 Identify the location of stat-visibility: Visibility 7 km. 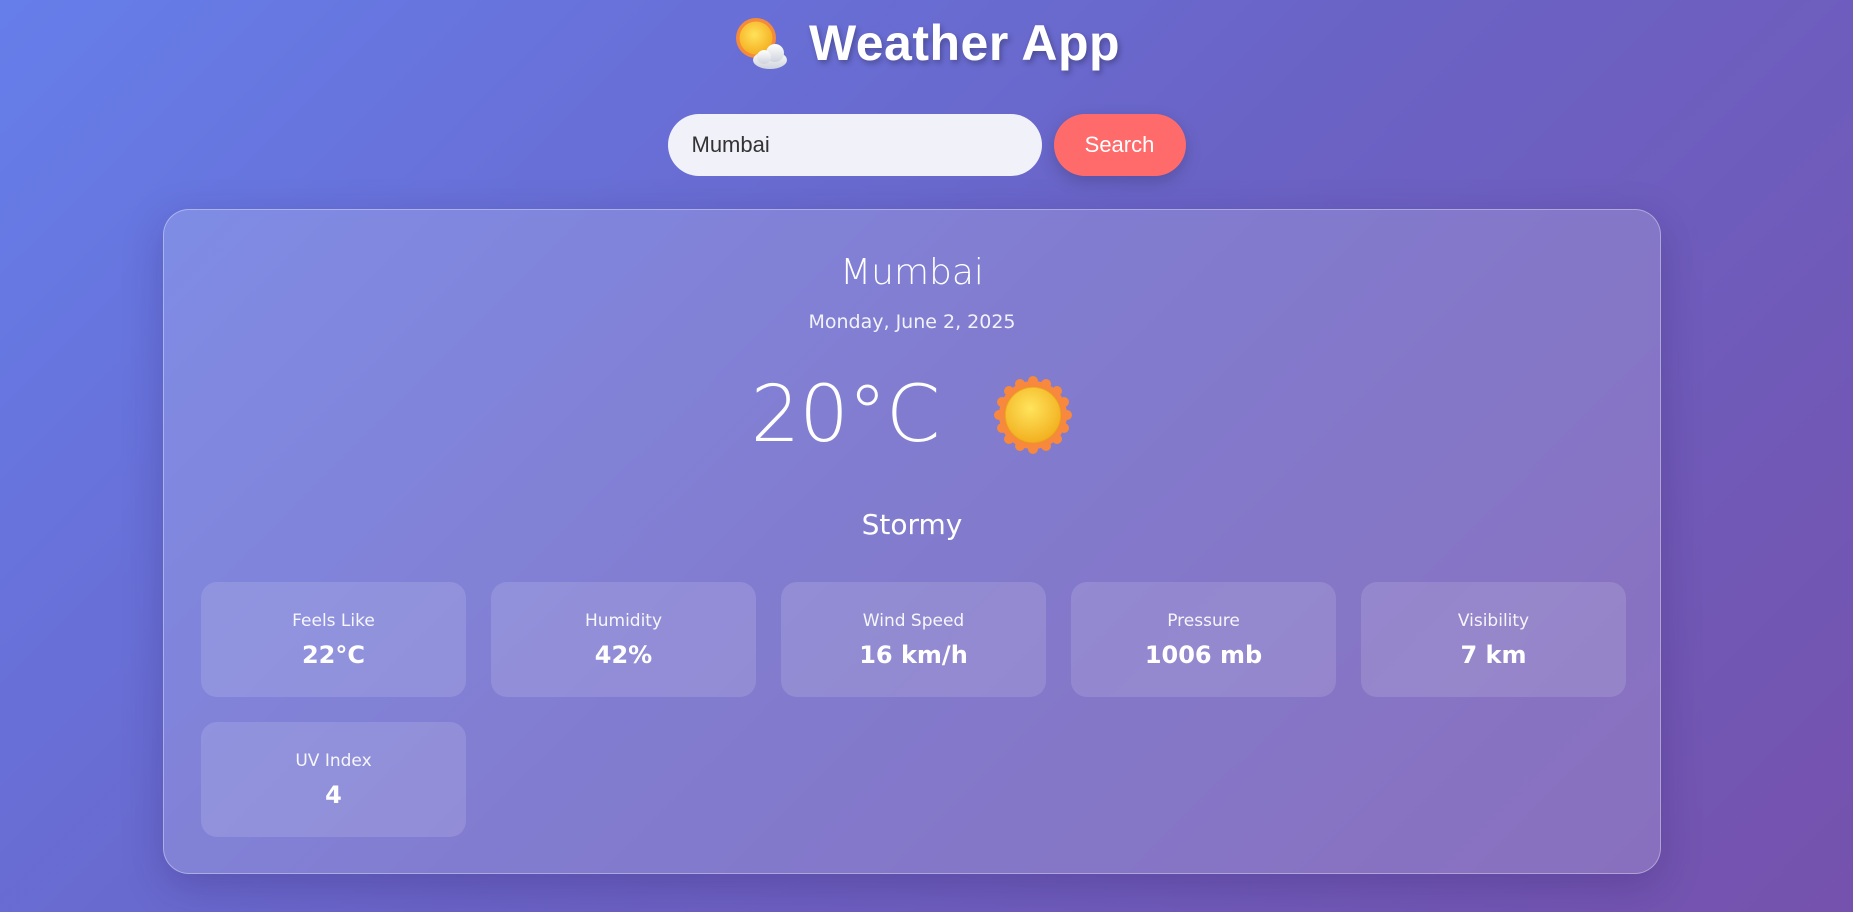
(1493, 639).